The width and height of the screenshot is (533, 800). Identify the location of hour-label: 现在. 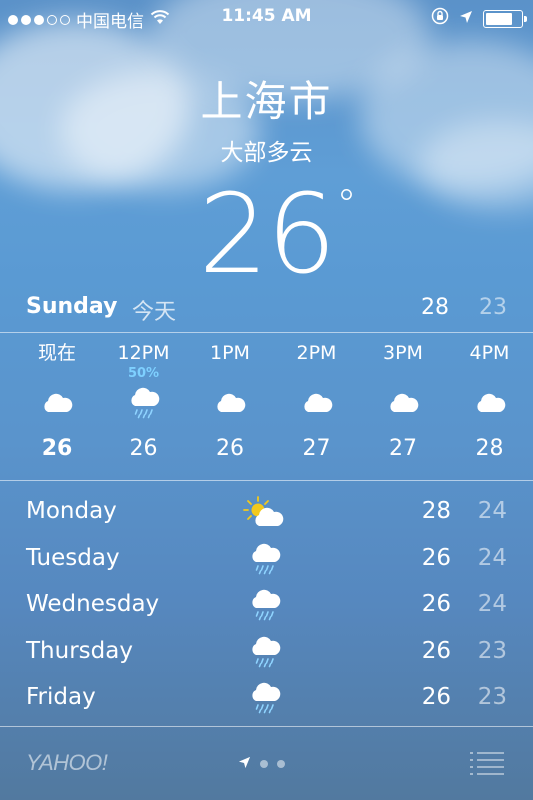
(56, 353).